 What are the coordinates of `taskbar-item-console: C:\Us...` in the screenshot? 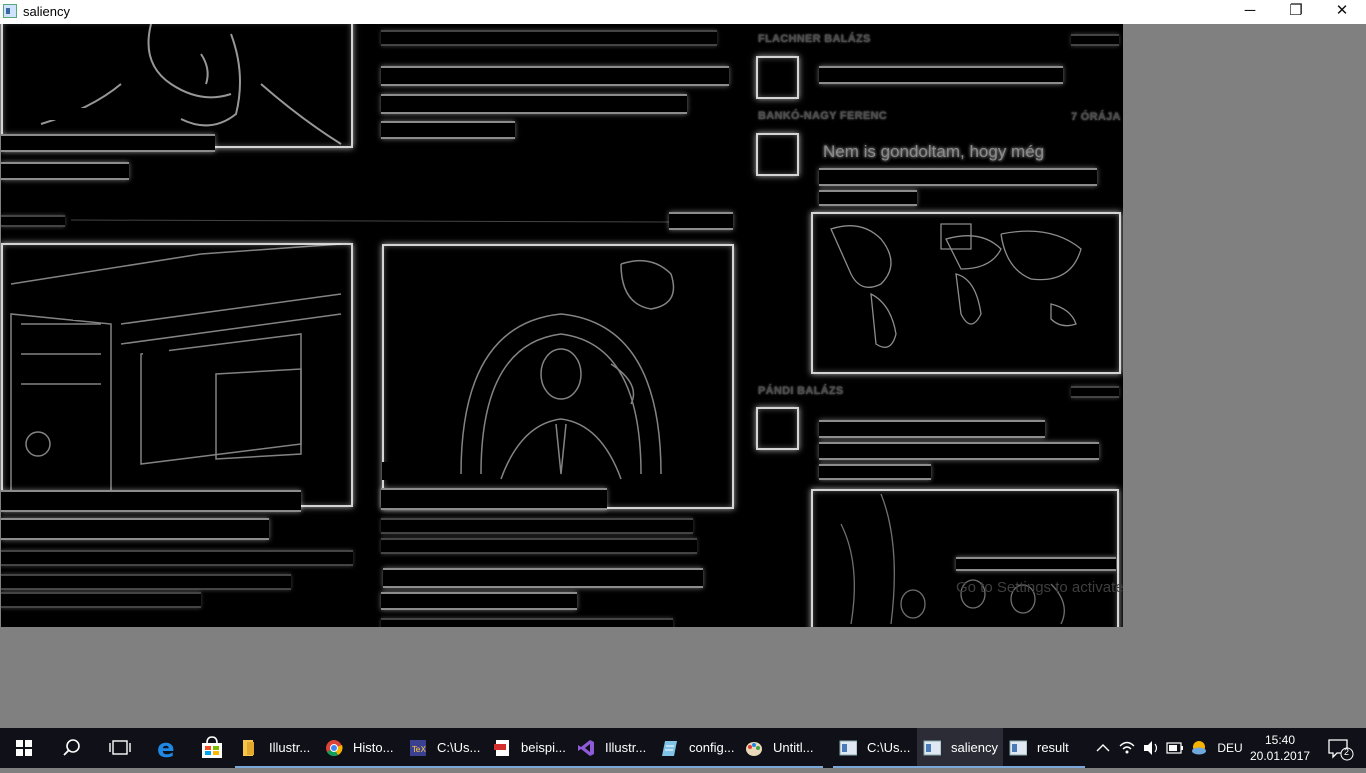 It's located at (875, 748).